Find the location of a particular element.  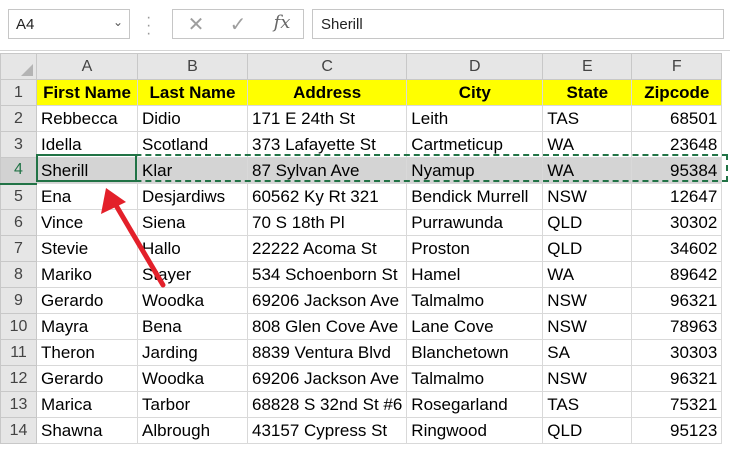

last-name-cell: Klar is located at coordinates (192, 170).